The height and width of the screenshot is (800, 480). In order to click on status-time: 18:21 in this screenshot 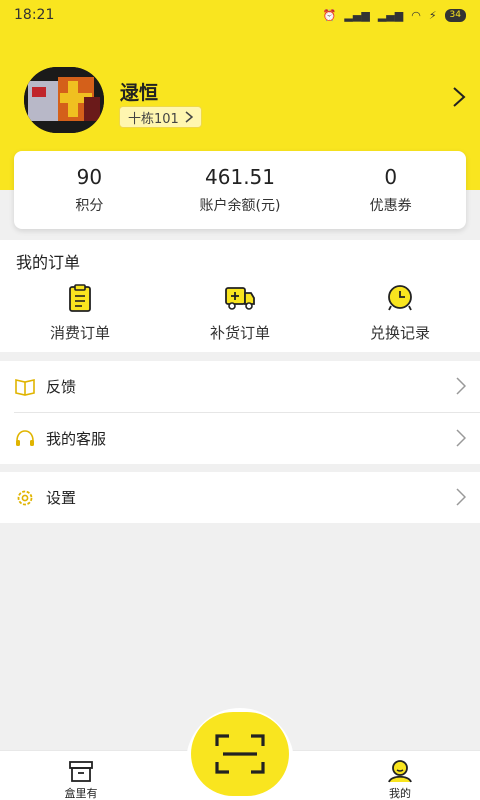, I will do `click(34, 15)`.